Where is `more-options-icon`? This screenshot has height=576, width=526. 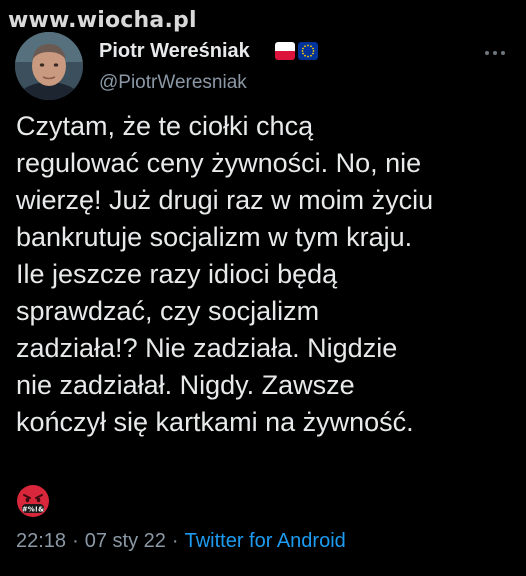
more-options-icon is located at coordinates (495, 53).